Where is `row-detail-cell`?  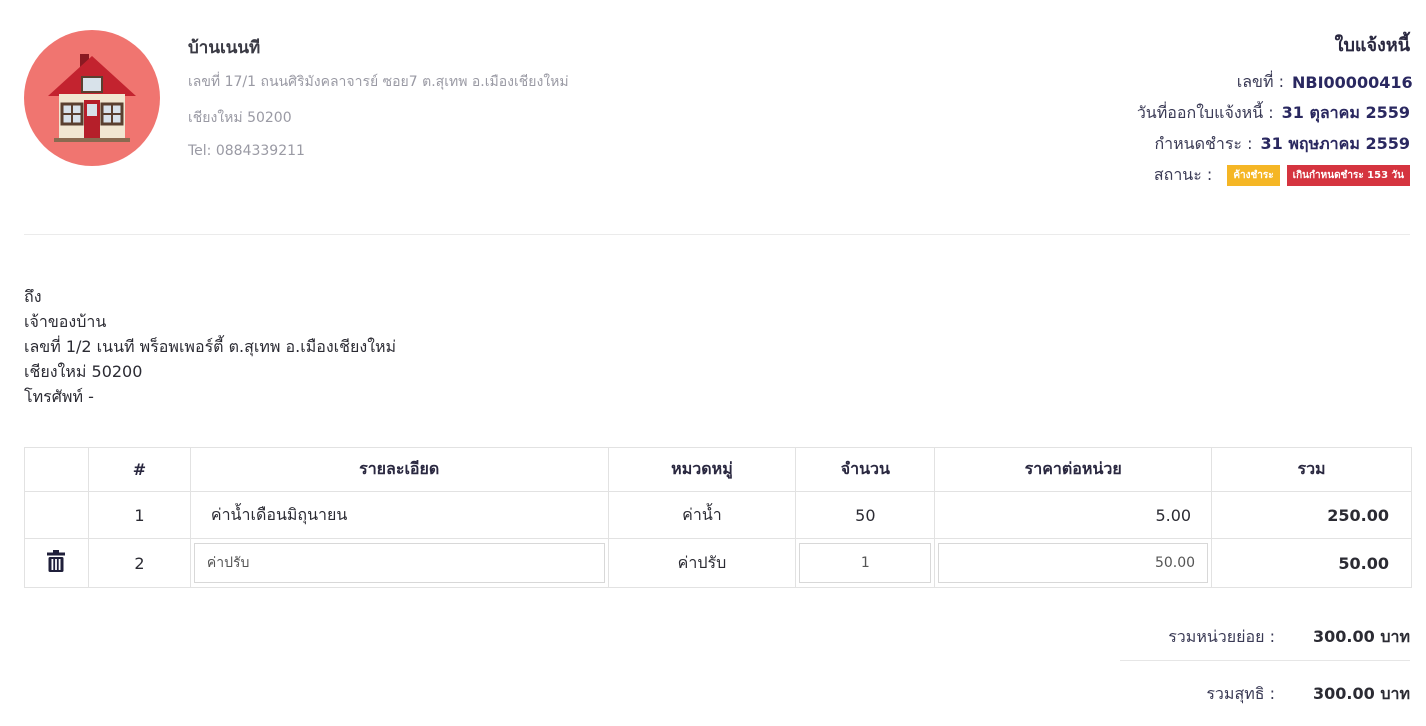
row-detail-cell is located at coordinates (399, 563).